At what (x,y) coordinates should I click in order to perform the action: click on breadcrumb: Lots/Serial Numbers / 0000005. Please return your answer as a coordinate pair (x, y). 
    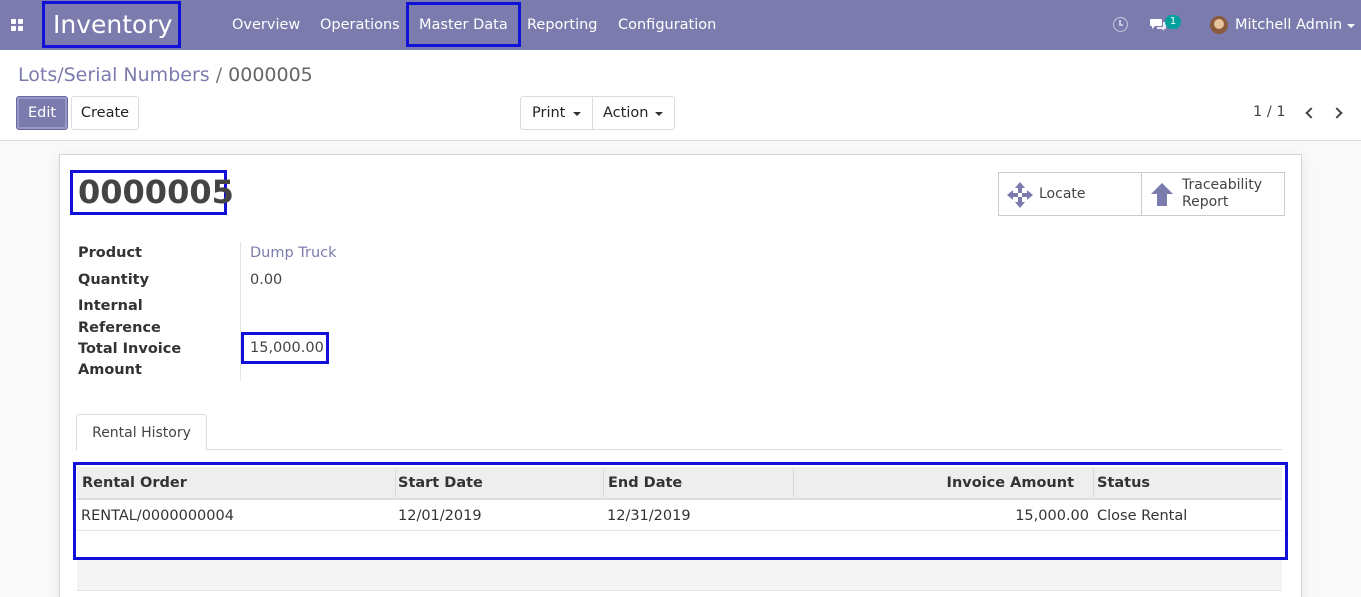
    Looking at the image, I should click on (165, 75).